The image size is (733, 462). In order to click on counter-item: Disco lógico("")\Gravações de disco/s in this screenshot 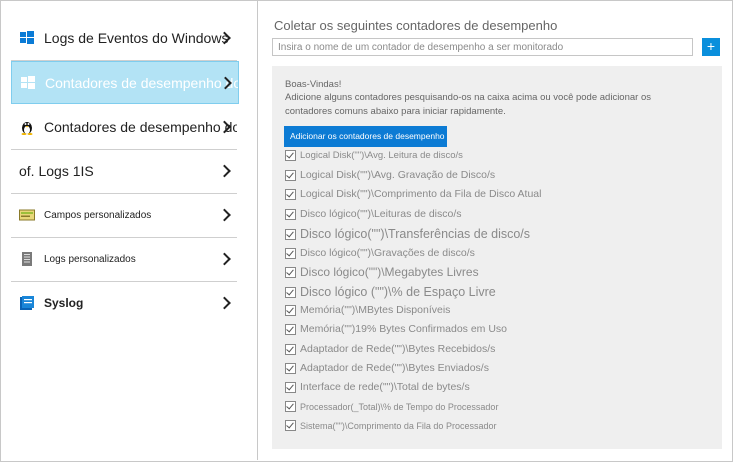, I will do `click(380, 253)`.